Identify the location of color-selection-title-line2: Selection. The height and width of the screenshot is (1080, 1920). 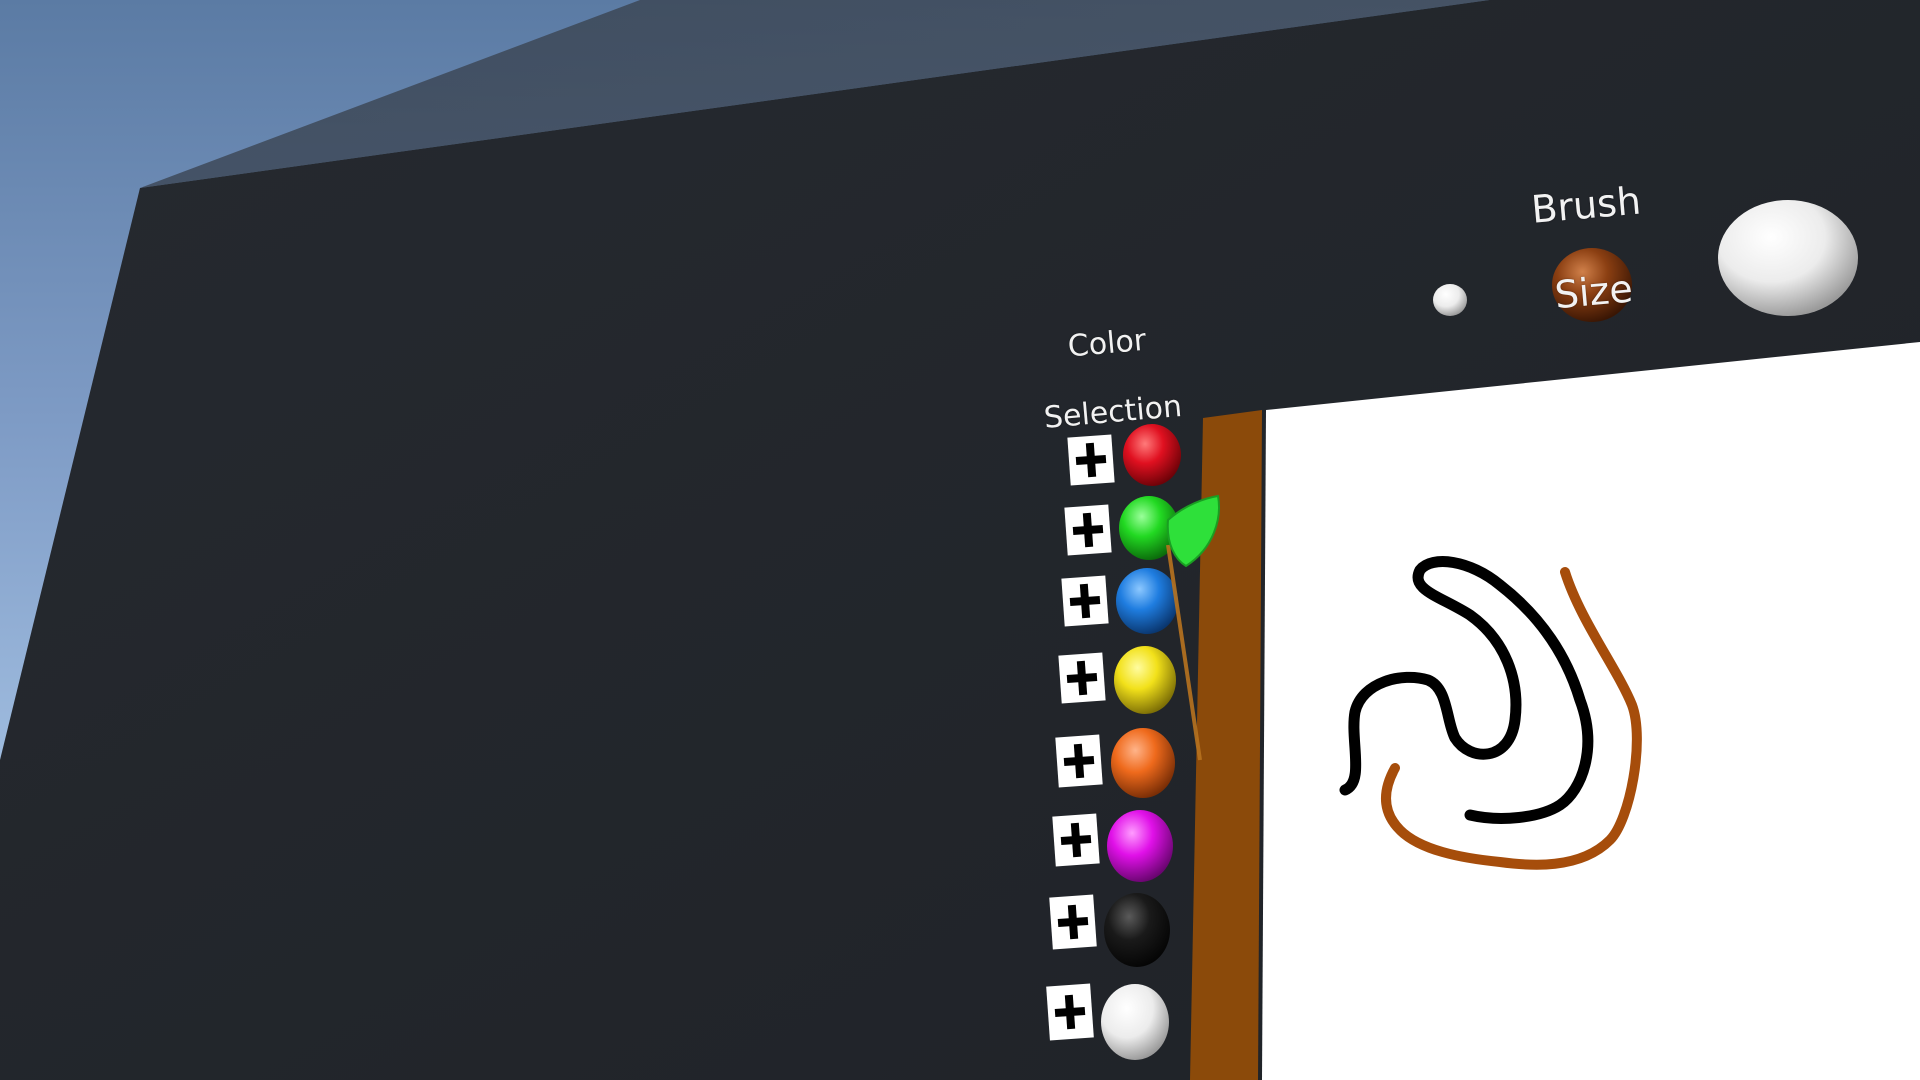
(1113, 412).